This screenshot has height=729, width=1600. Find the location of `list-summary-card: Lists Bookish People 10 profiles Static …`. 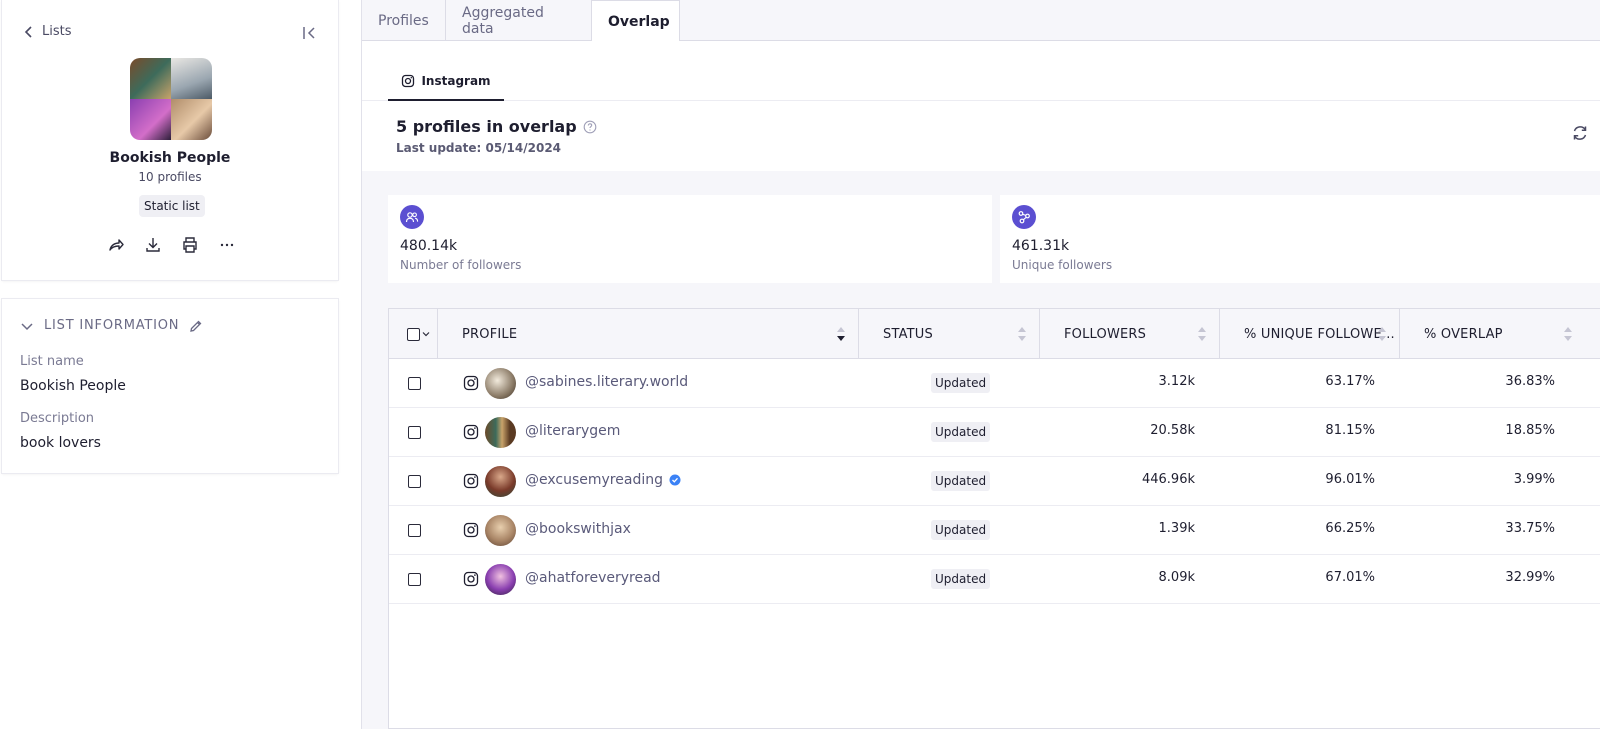

list-summary-card: Lists Bookish People 10 profiles Static … is located at coordinates (170, 140).